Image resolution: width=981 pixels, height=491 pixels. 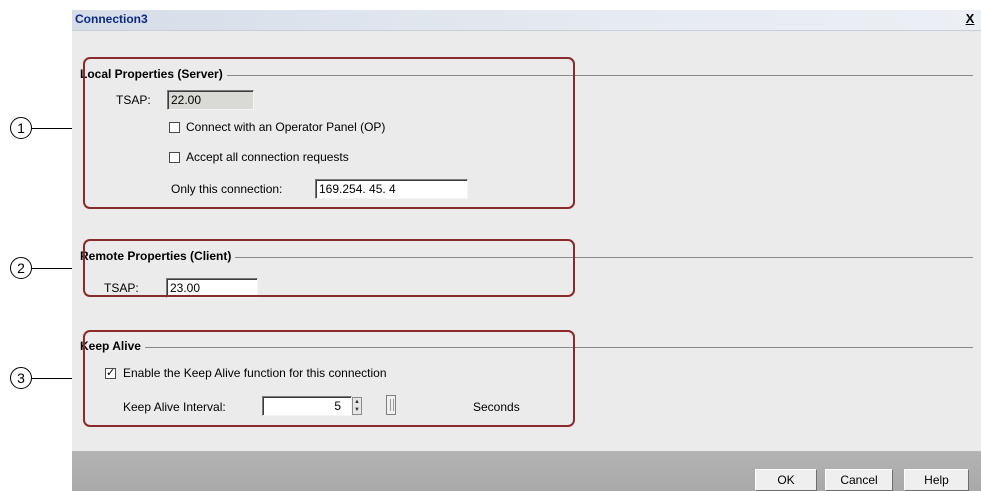 I want to click on help-button: Help, so click(x=936, y=480).